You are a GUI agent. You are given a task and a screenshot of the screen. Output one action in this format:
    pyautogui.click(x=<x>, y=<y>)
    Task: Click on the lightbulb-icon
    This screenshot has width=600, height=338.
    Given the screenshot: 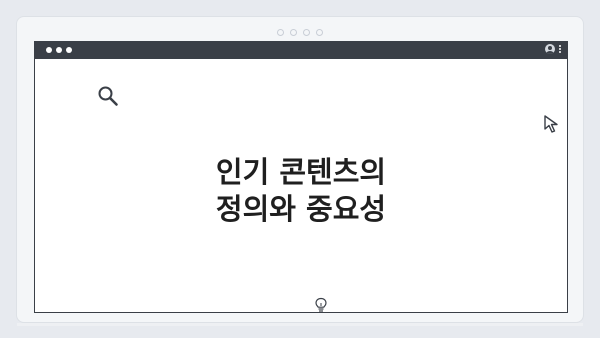 What is the action you would take?
    pyautogui.click(x=321, y=307)
    